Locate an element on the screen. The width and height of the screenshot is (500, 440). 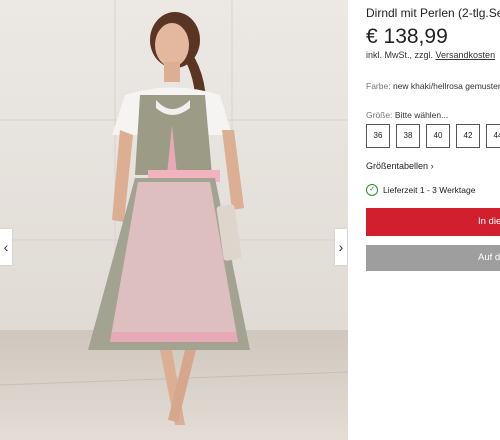
size-button-40: 40 is located at coordinates (438, 136).